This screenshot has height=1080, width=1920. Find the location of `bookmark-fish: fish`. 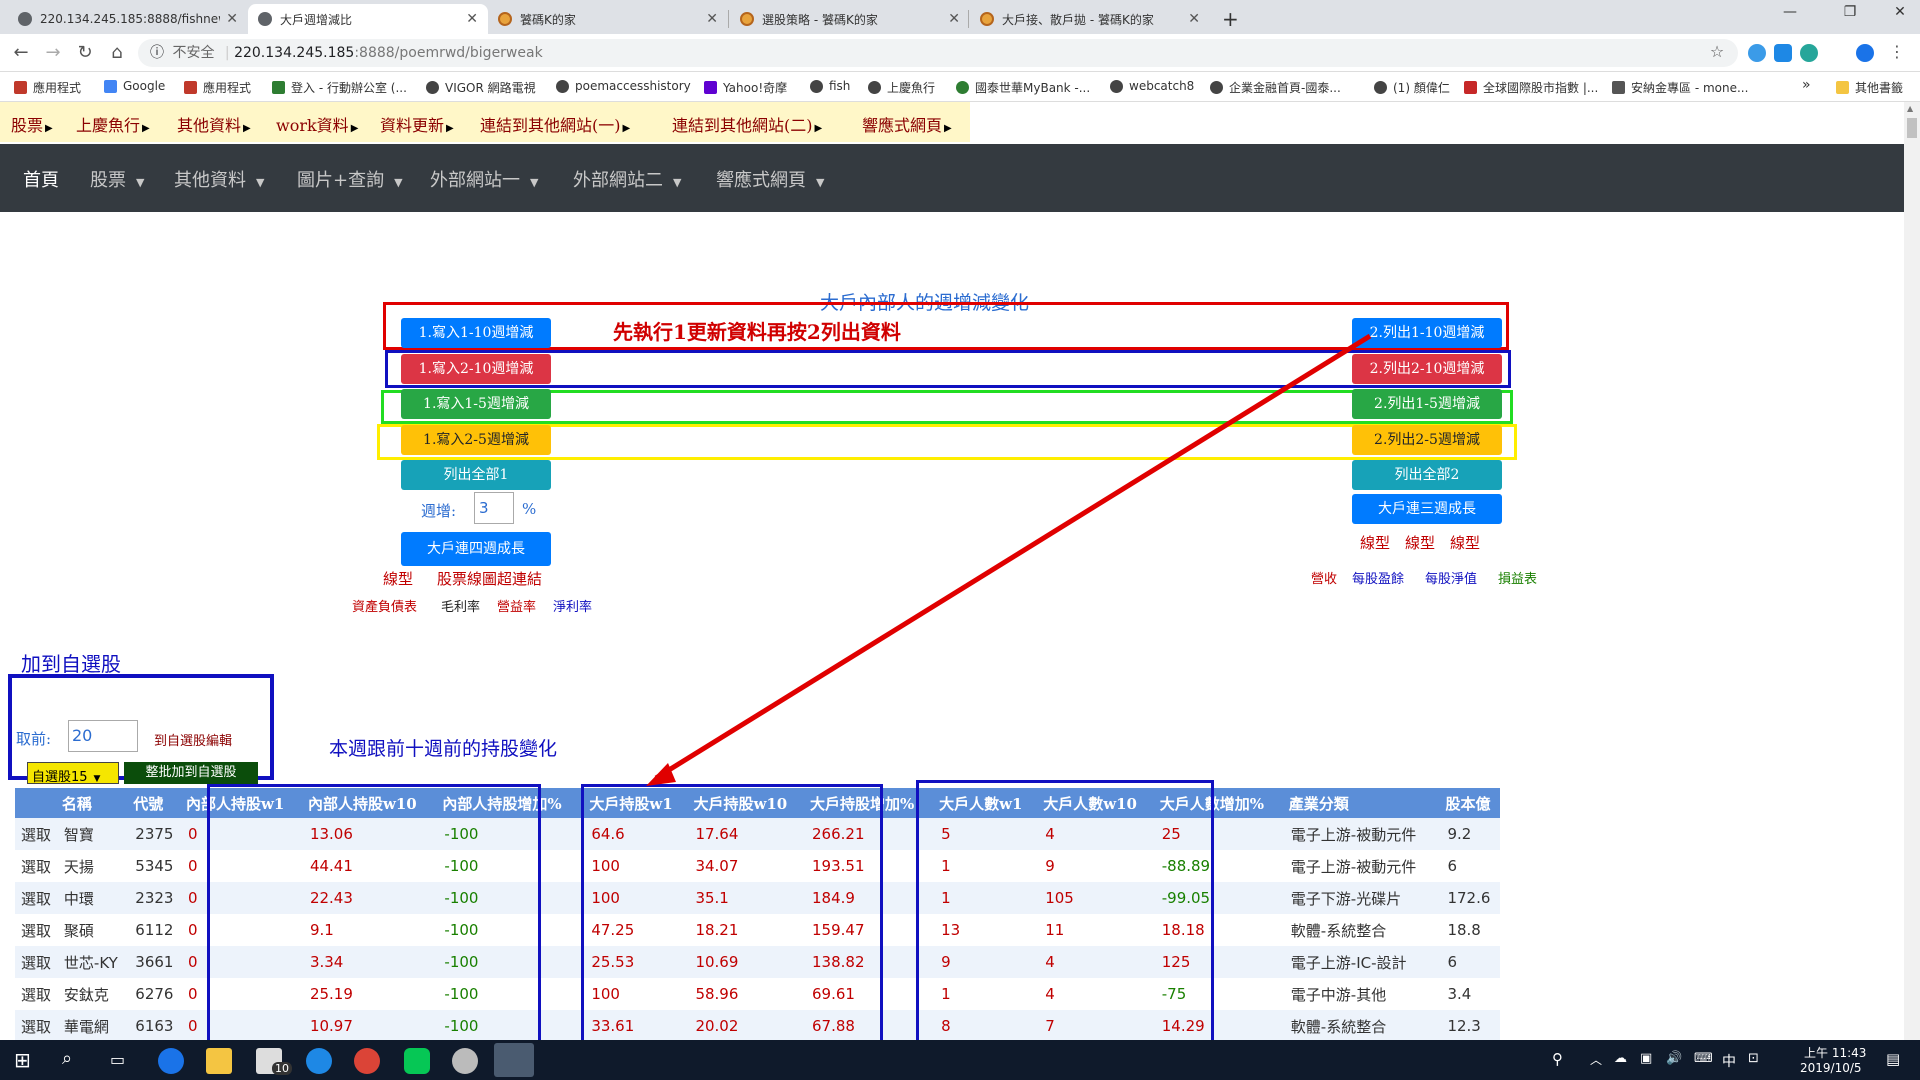

bookmark-fish: fish is located at coordinates (830, 86).